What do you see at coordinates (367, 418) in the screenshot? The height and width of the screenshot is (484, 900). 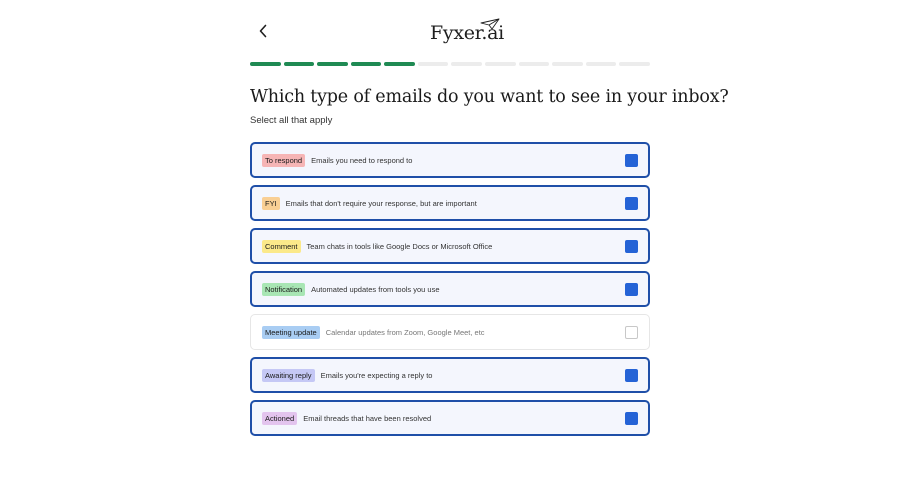 I see `email-type-description: Email threads that have been resolved` at bounding box center [367, 418].